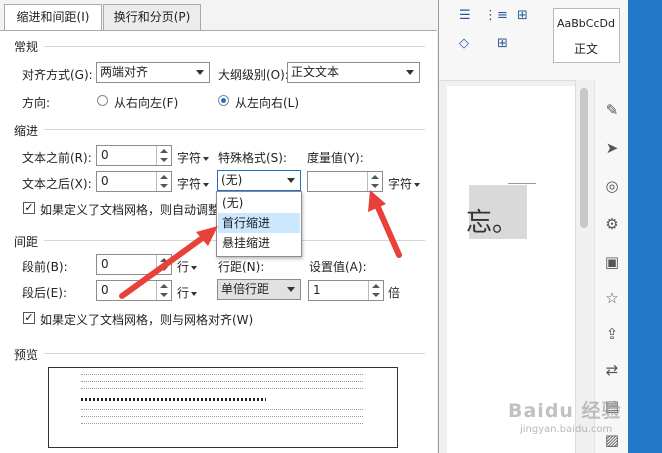  What do you see at coordinates (168, 262) in the screenshot?
I see `arrow-to-first-line-indent` at bounding box center [168, 262].